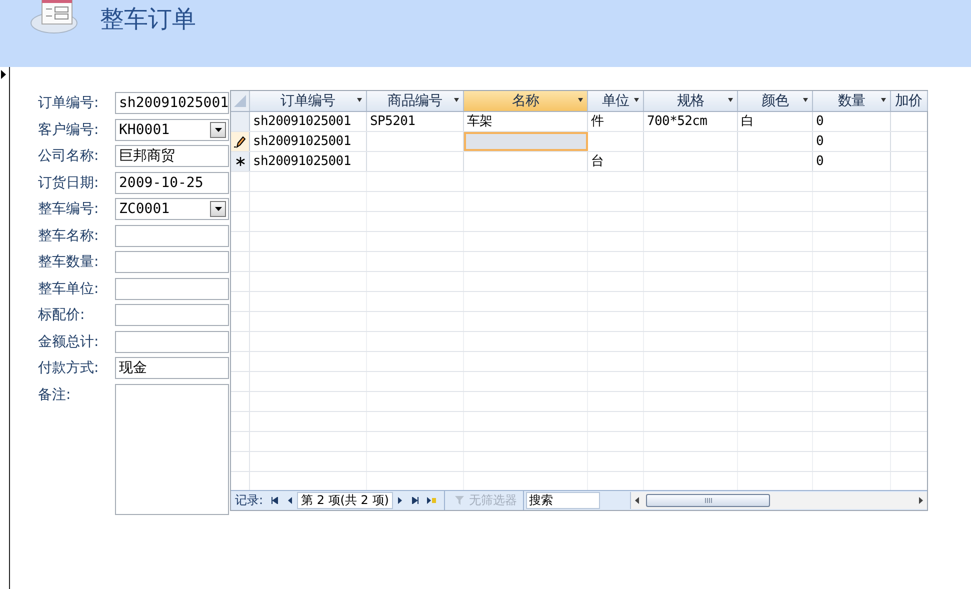 This screenshot has height=589, width=971. What do you see at coordinates (69, 103) in the screenshot?
I see `field-label: 订单编号:` at bounding box center [69, 103].